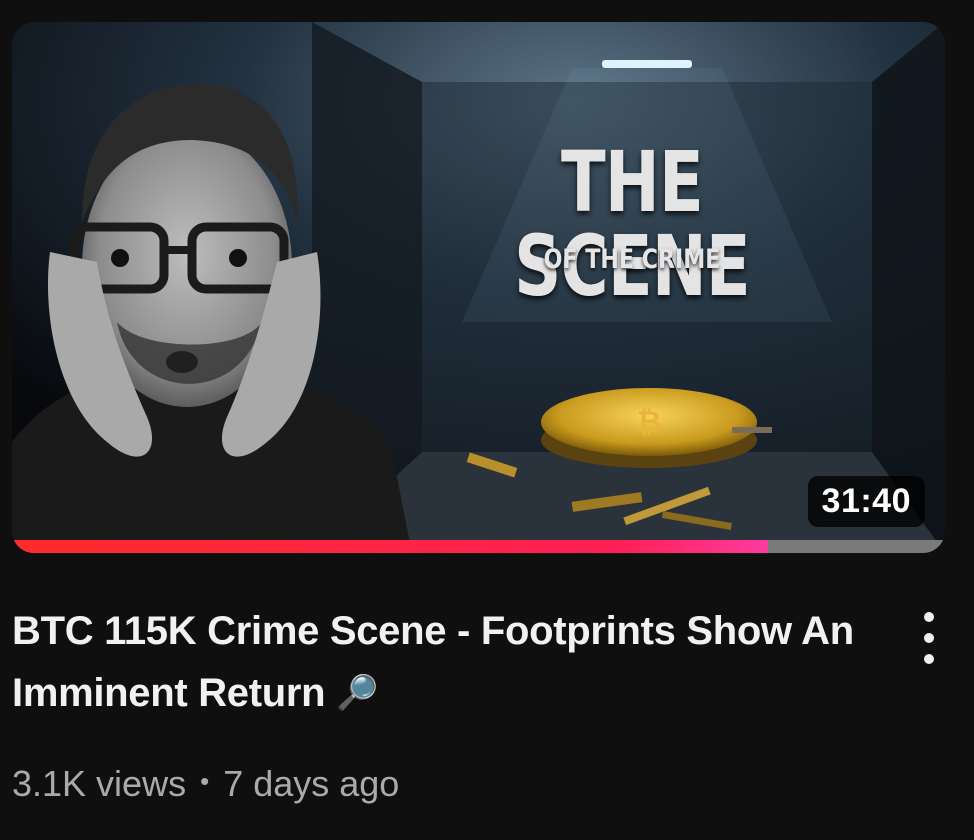 Image resolution: width=974 pixels, height=840 pixels. I want to click on magnifier-icon: 🔎, so click(357, 693).